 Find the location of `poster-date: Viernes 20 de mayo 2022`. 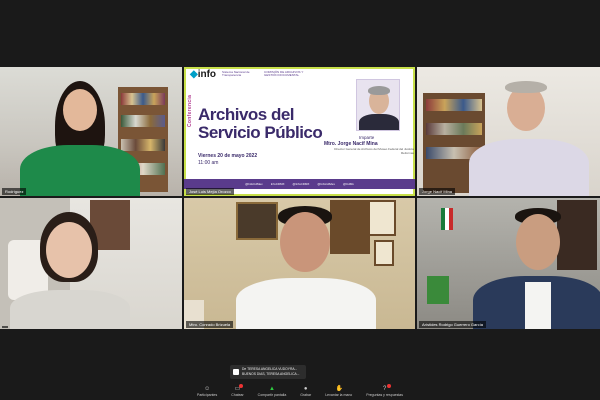

poster-date: Viernes 20 de mayo 2022 is located at coordinates (228, 156).